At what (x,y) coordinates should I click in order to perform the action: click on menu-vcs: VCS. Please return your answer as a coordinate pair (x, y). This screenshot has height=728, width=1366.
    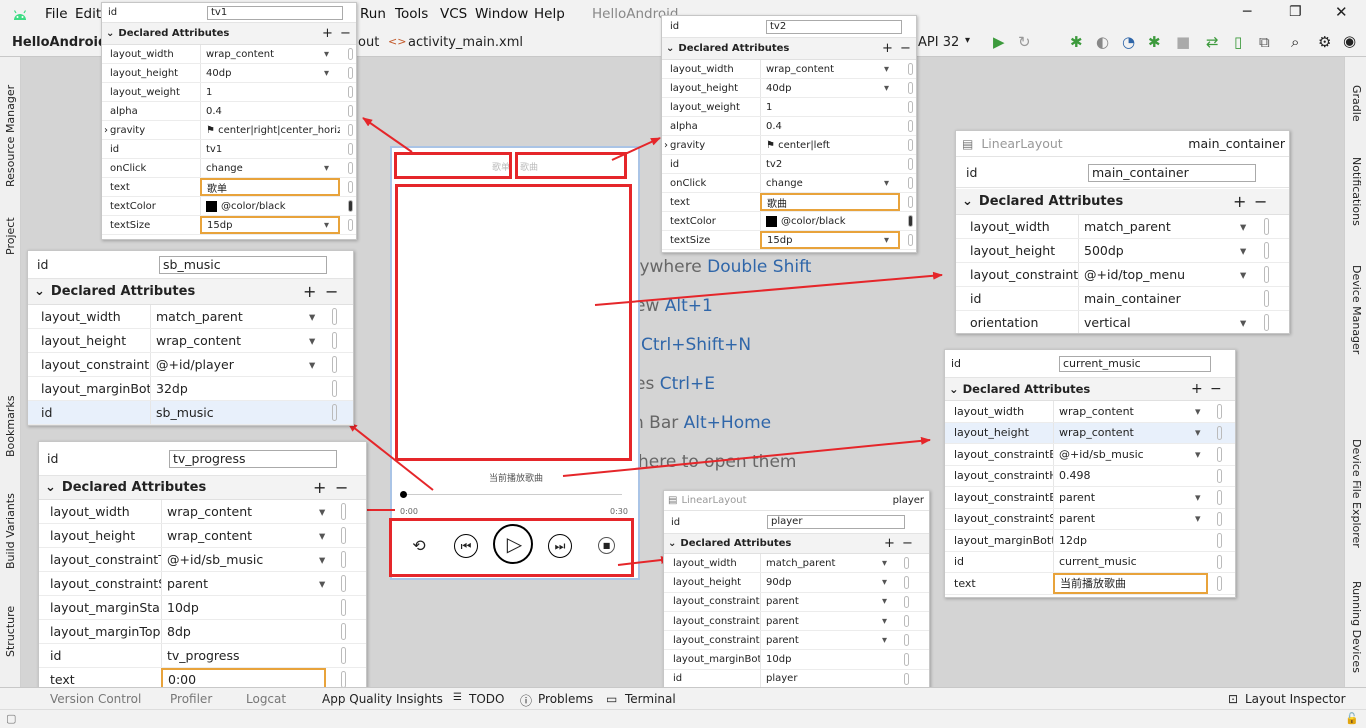
    Looking at the image, I should click on (453, 14).